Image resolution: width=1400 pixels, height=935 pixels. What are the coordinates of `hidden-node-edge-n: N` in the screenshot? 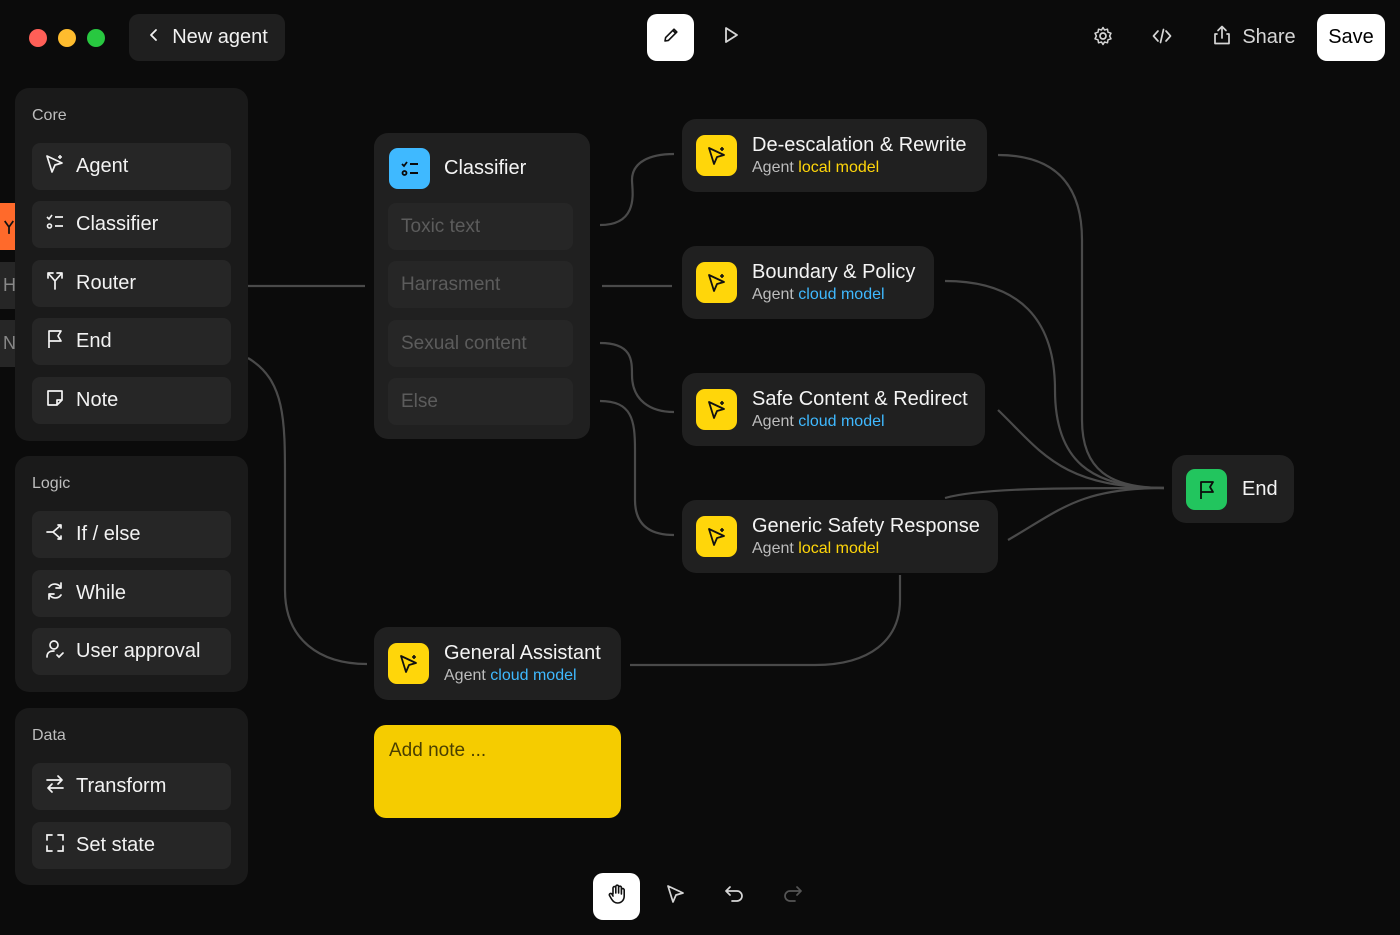 It's located at (8, 343).